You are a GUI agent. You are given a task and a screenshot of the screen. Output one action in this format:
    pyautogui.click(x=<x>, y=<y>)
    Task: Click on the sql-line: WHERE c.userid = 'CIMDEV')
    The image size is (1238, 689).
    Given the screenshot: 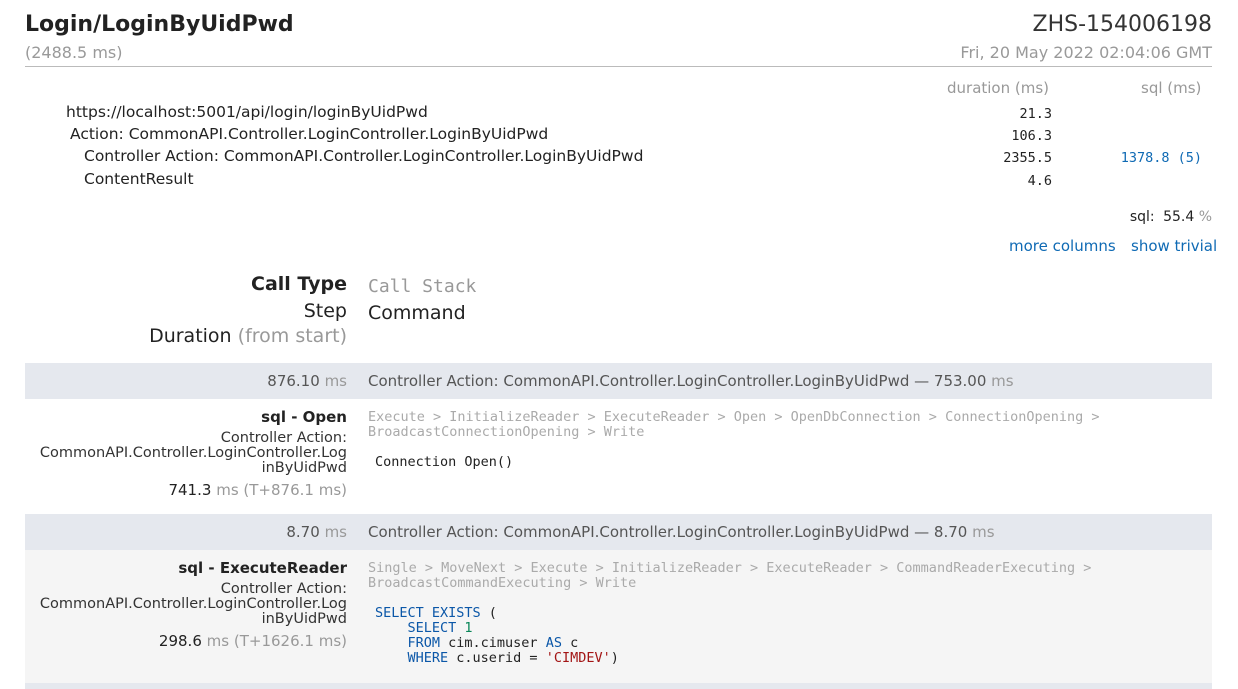 What is the action you would take?
    pyautogui.click(x=497, y=658)
    